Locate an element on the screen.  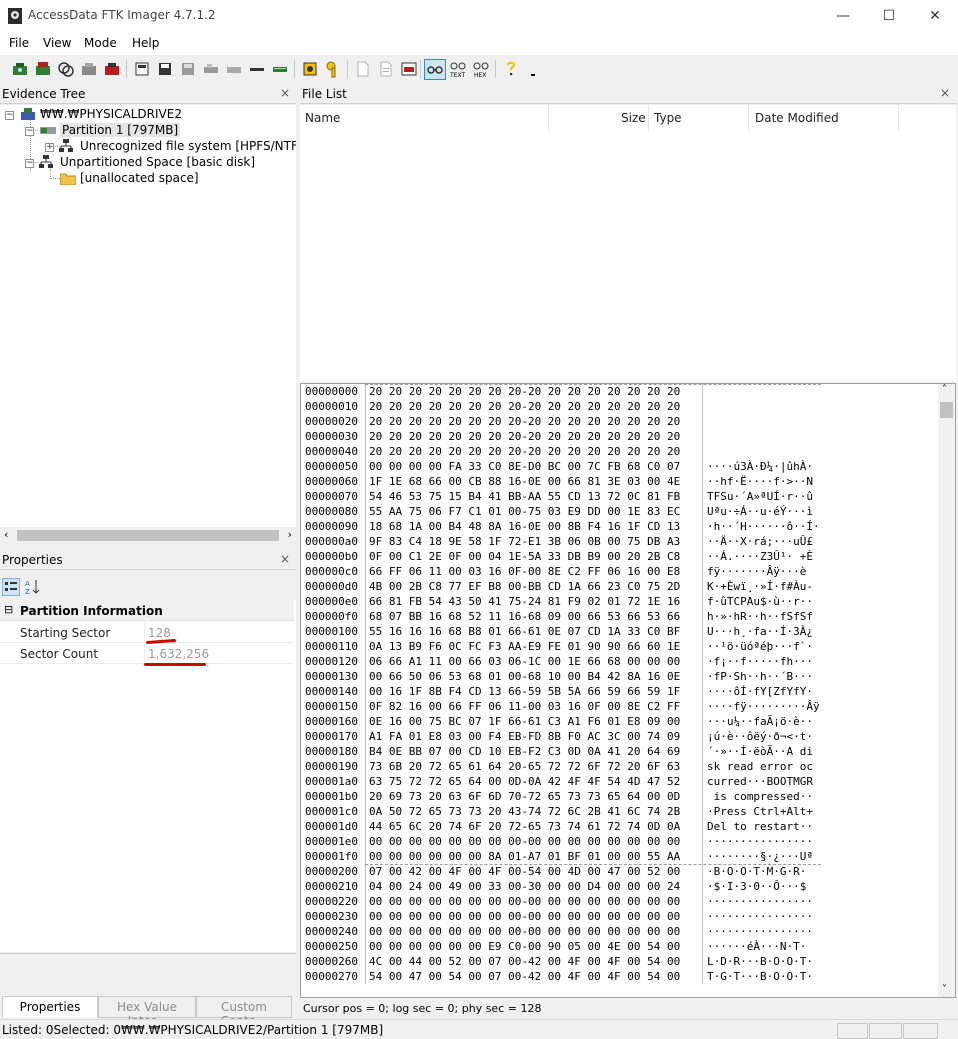
hex-ascii: ¡ú·è··ôëý·ð¬<·t· is located at coordinates (760, 736).